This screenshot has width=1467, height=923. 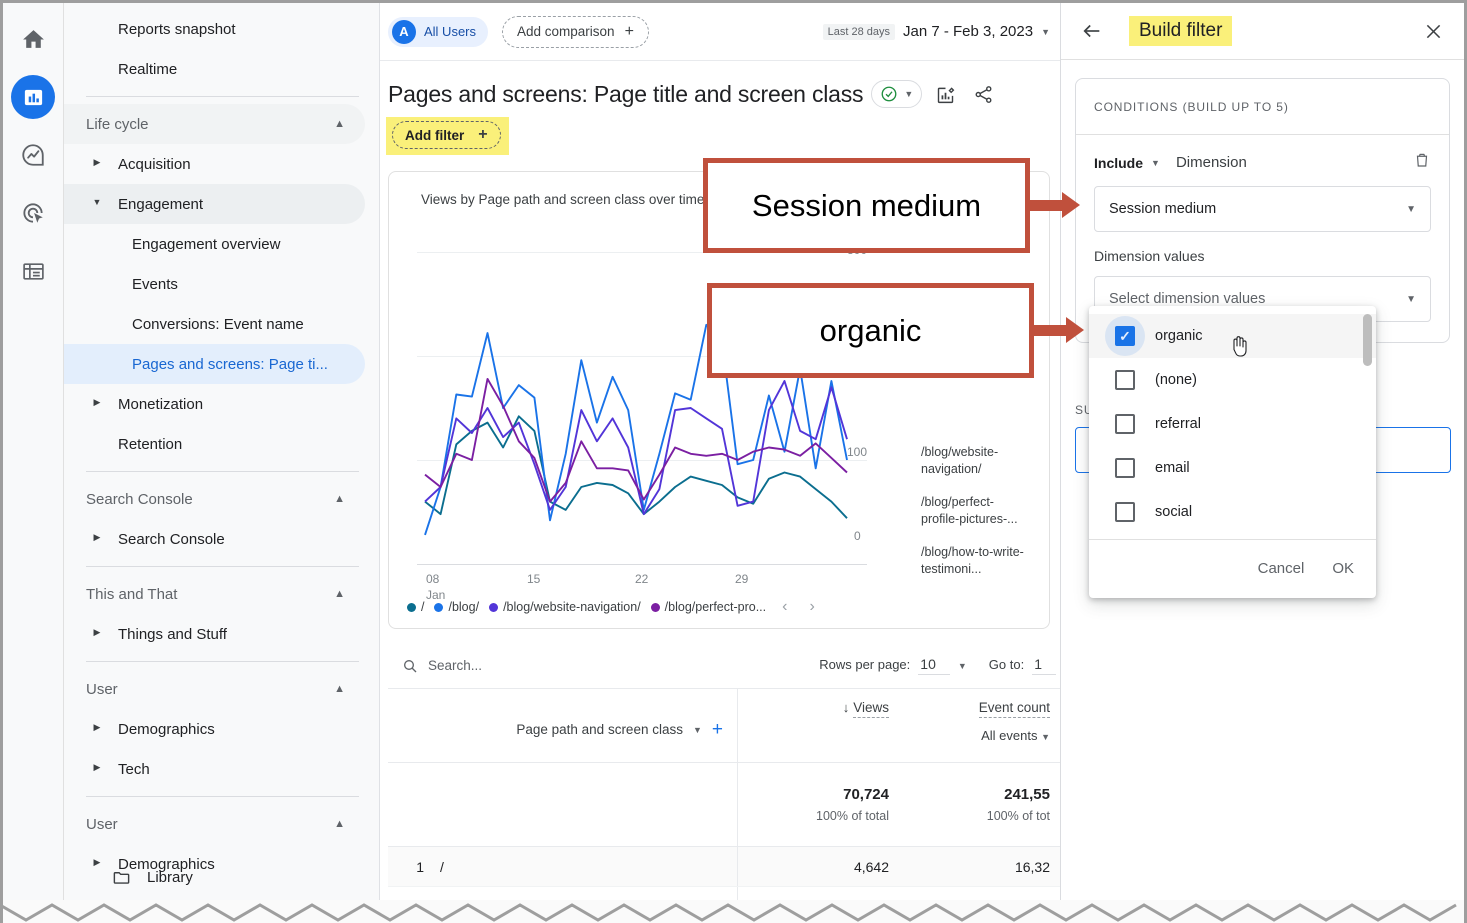 I want to click on event-count-header-cell: Event count All events ▼, so click(x=979, y=725).